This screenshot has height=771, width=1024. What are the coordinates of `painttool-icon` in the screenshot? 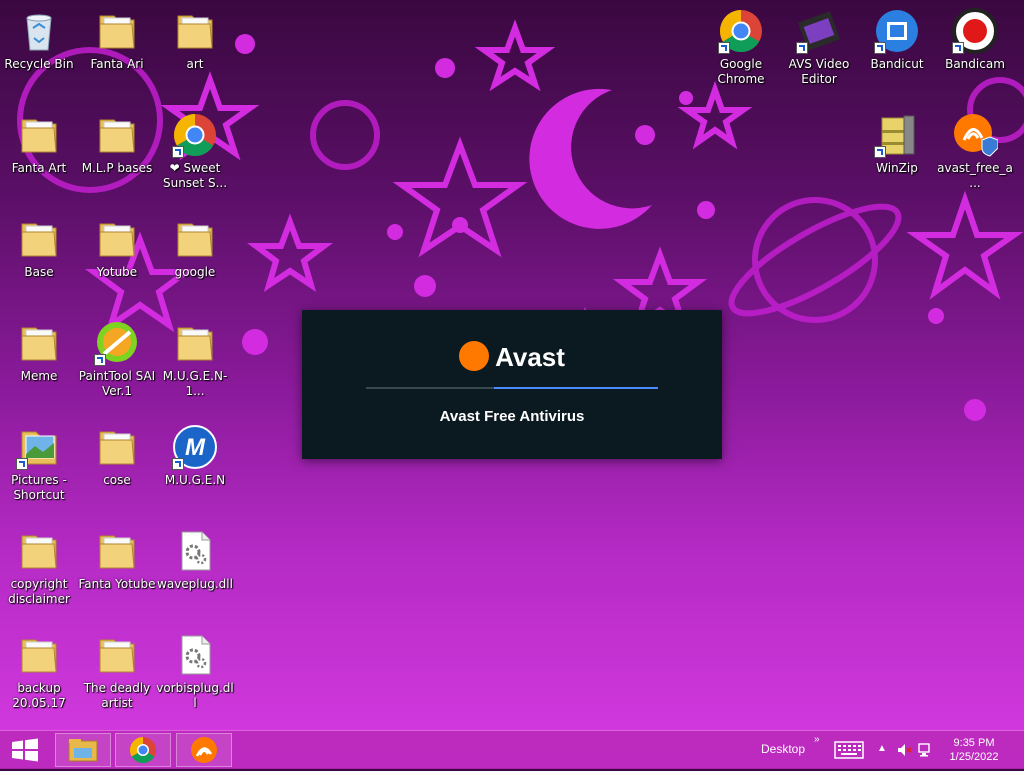 It's located at (117, 343).